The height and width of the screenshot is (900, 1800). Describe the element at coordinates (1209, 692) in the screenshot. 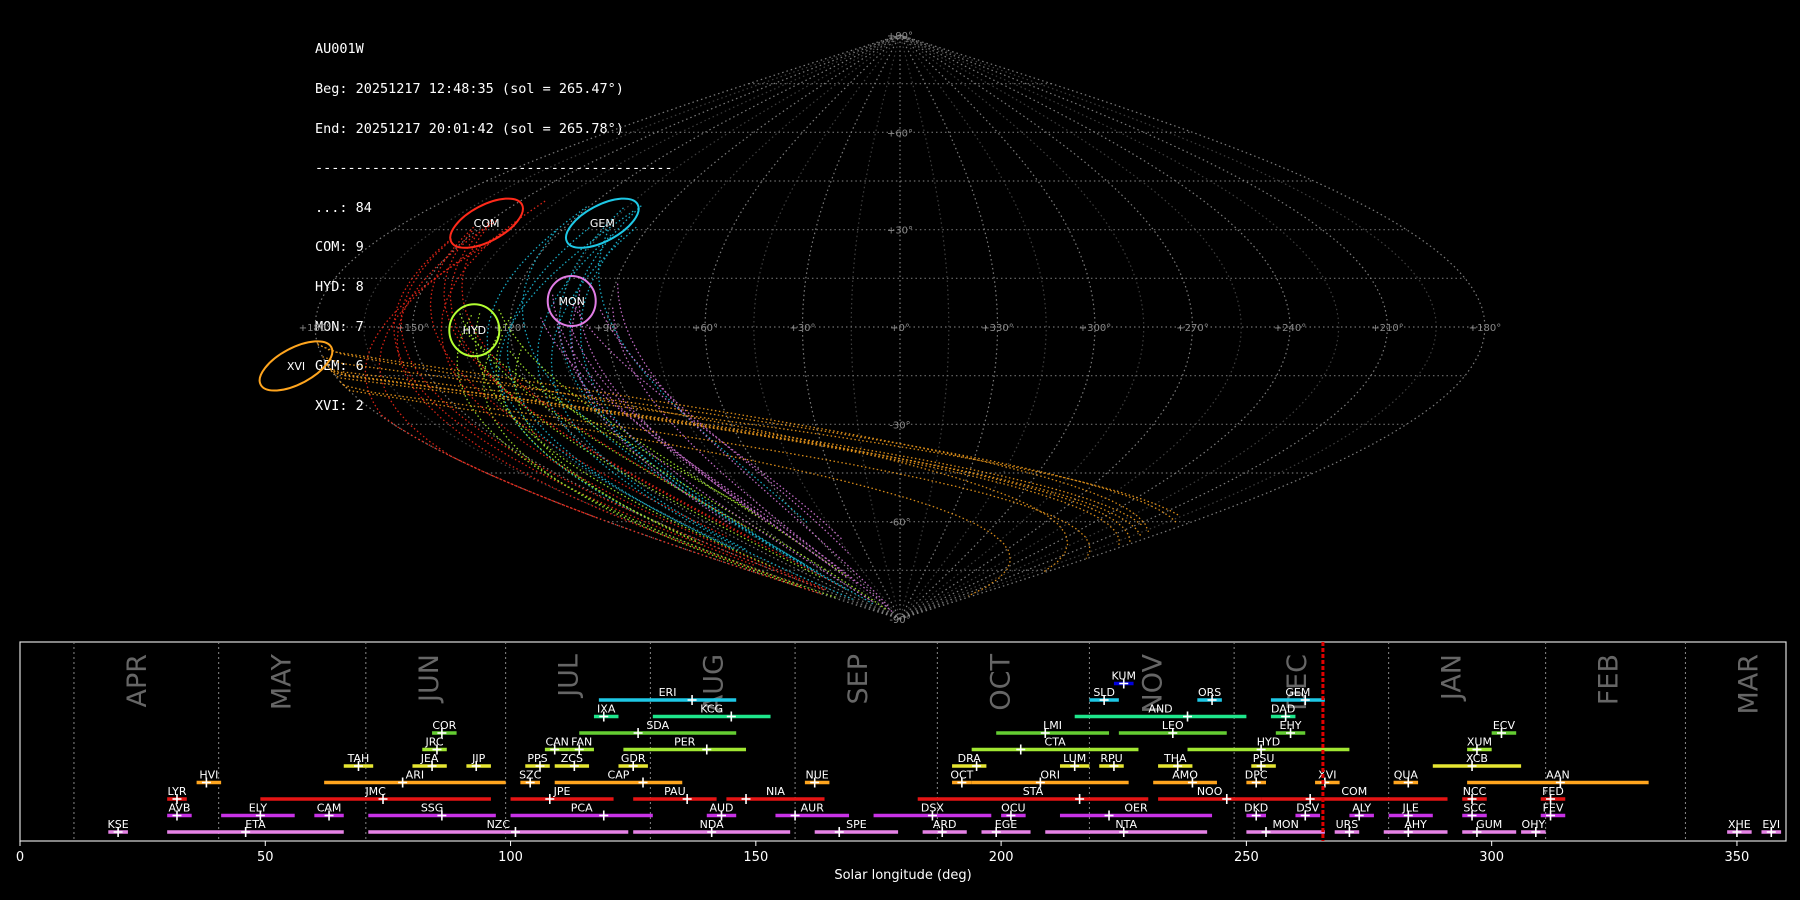

I see `shower-label: ORS` at that location.